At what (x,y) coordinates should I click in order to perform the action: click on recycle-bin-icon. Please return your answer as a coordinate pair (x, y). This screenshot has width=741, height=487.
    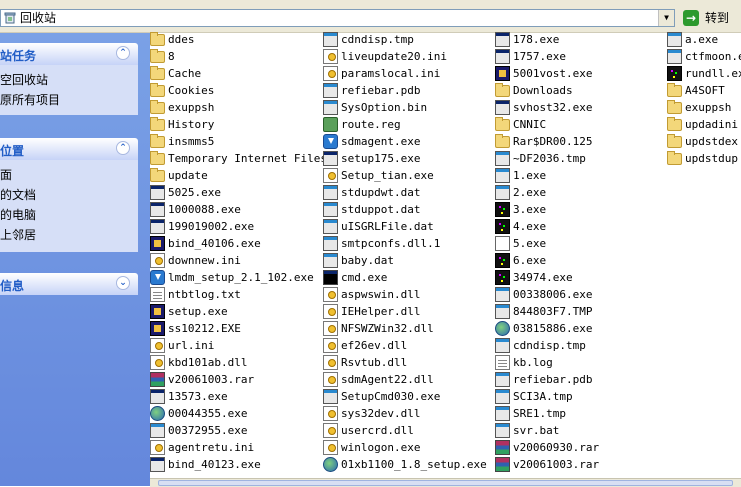
    Looking at the image, I should click on (10, 18).